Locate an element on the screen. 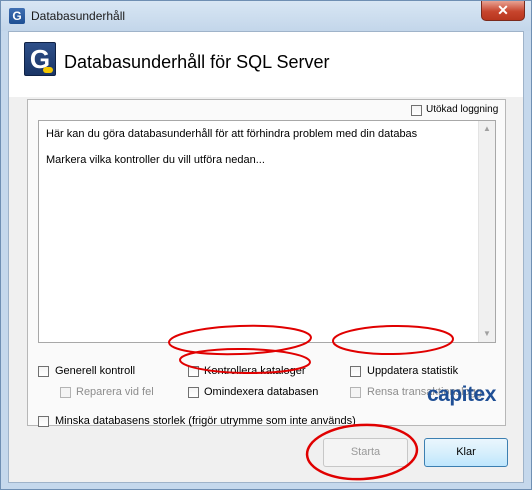 Image resolution: width=532 pixels, height=490 pixels. reindex-database-checkbox is located at coordinates (193, 392).